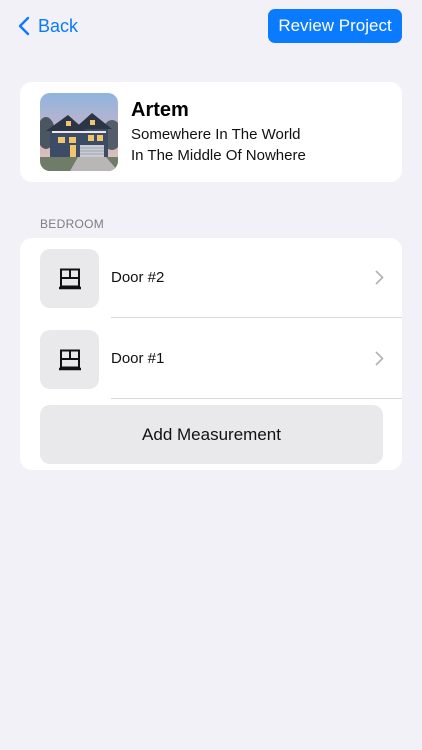 This screenshot has height=750, width=422. Describe the element at coordinates (211, 278) in the screenshot. I see `list-item-door-2: Door #2` at that location.